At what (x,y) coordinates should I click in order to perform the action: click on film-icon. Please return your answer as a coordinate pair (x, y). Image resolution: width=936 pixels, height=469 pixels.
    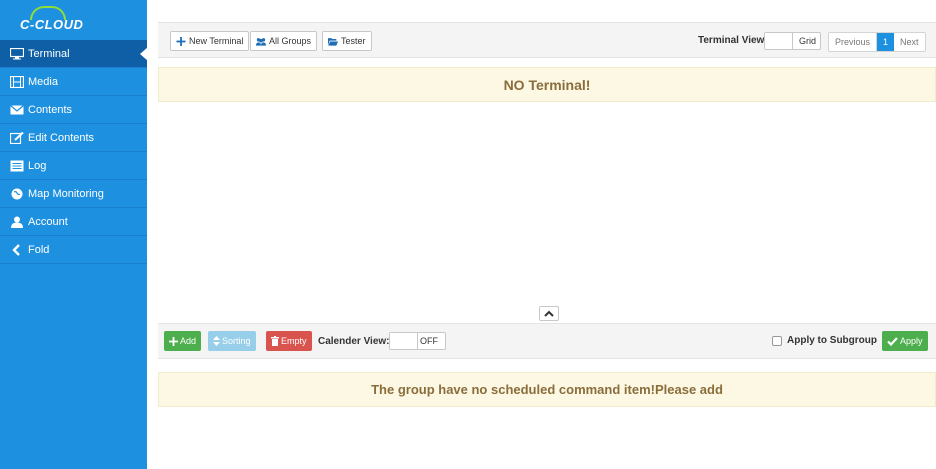
    Looking at the image, I should click on (17, 81).